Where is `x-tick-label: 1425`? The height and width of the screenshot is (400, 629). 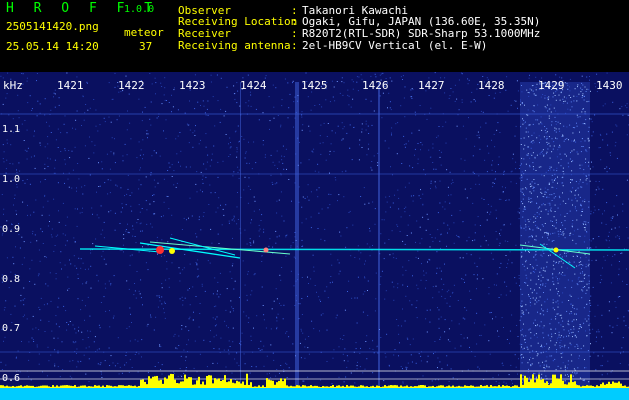
x-tick-label: 1425 is located at coordinates (314, 85).